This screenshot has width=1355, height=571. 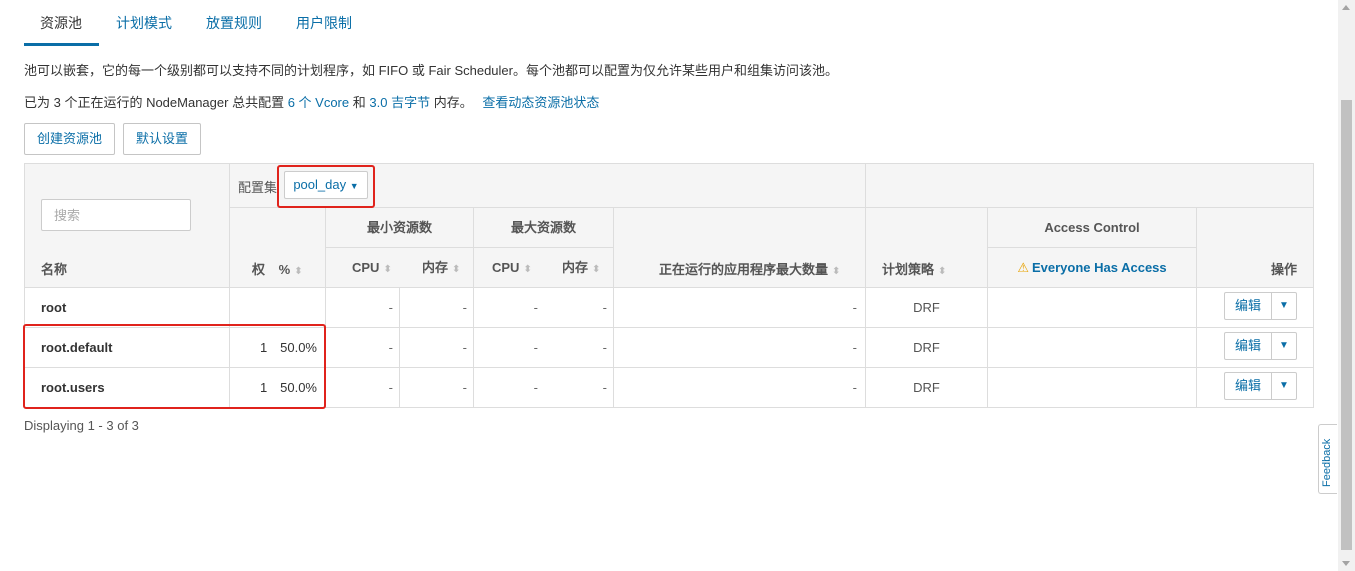 I want to click on percent-column-header: %, so click(x=285, y=269).